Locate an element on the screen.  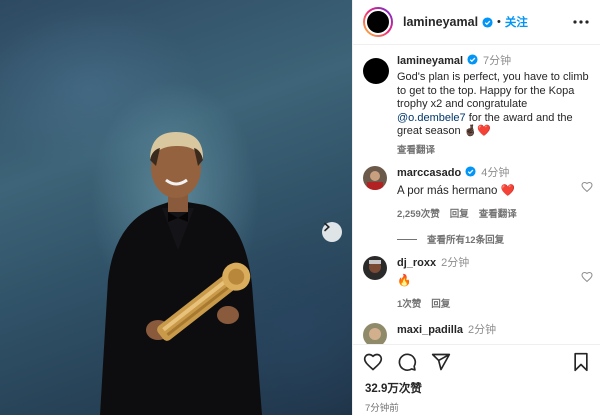
comment-item: maxi_padilla 2分钟 is located at coordinates (479, 333).